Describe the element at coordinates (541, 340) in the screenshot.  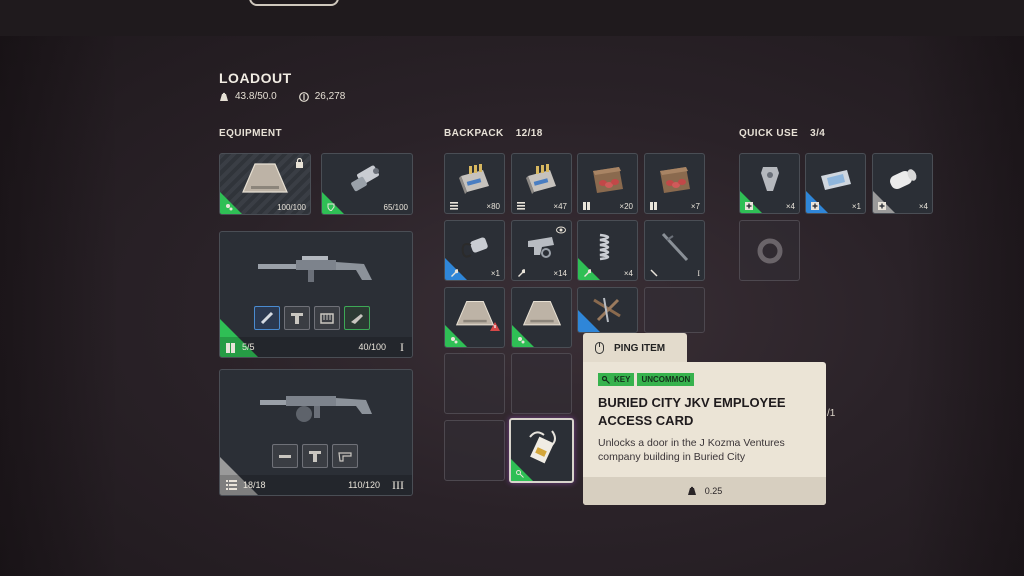
I see `item-footer` at that location.